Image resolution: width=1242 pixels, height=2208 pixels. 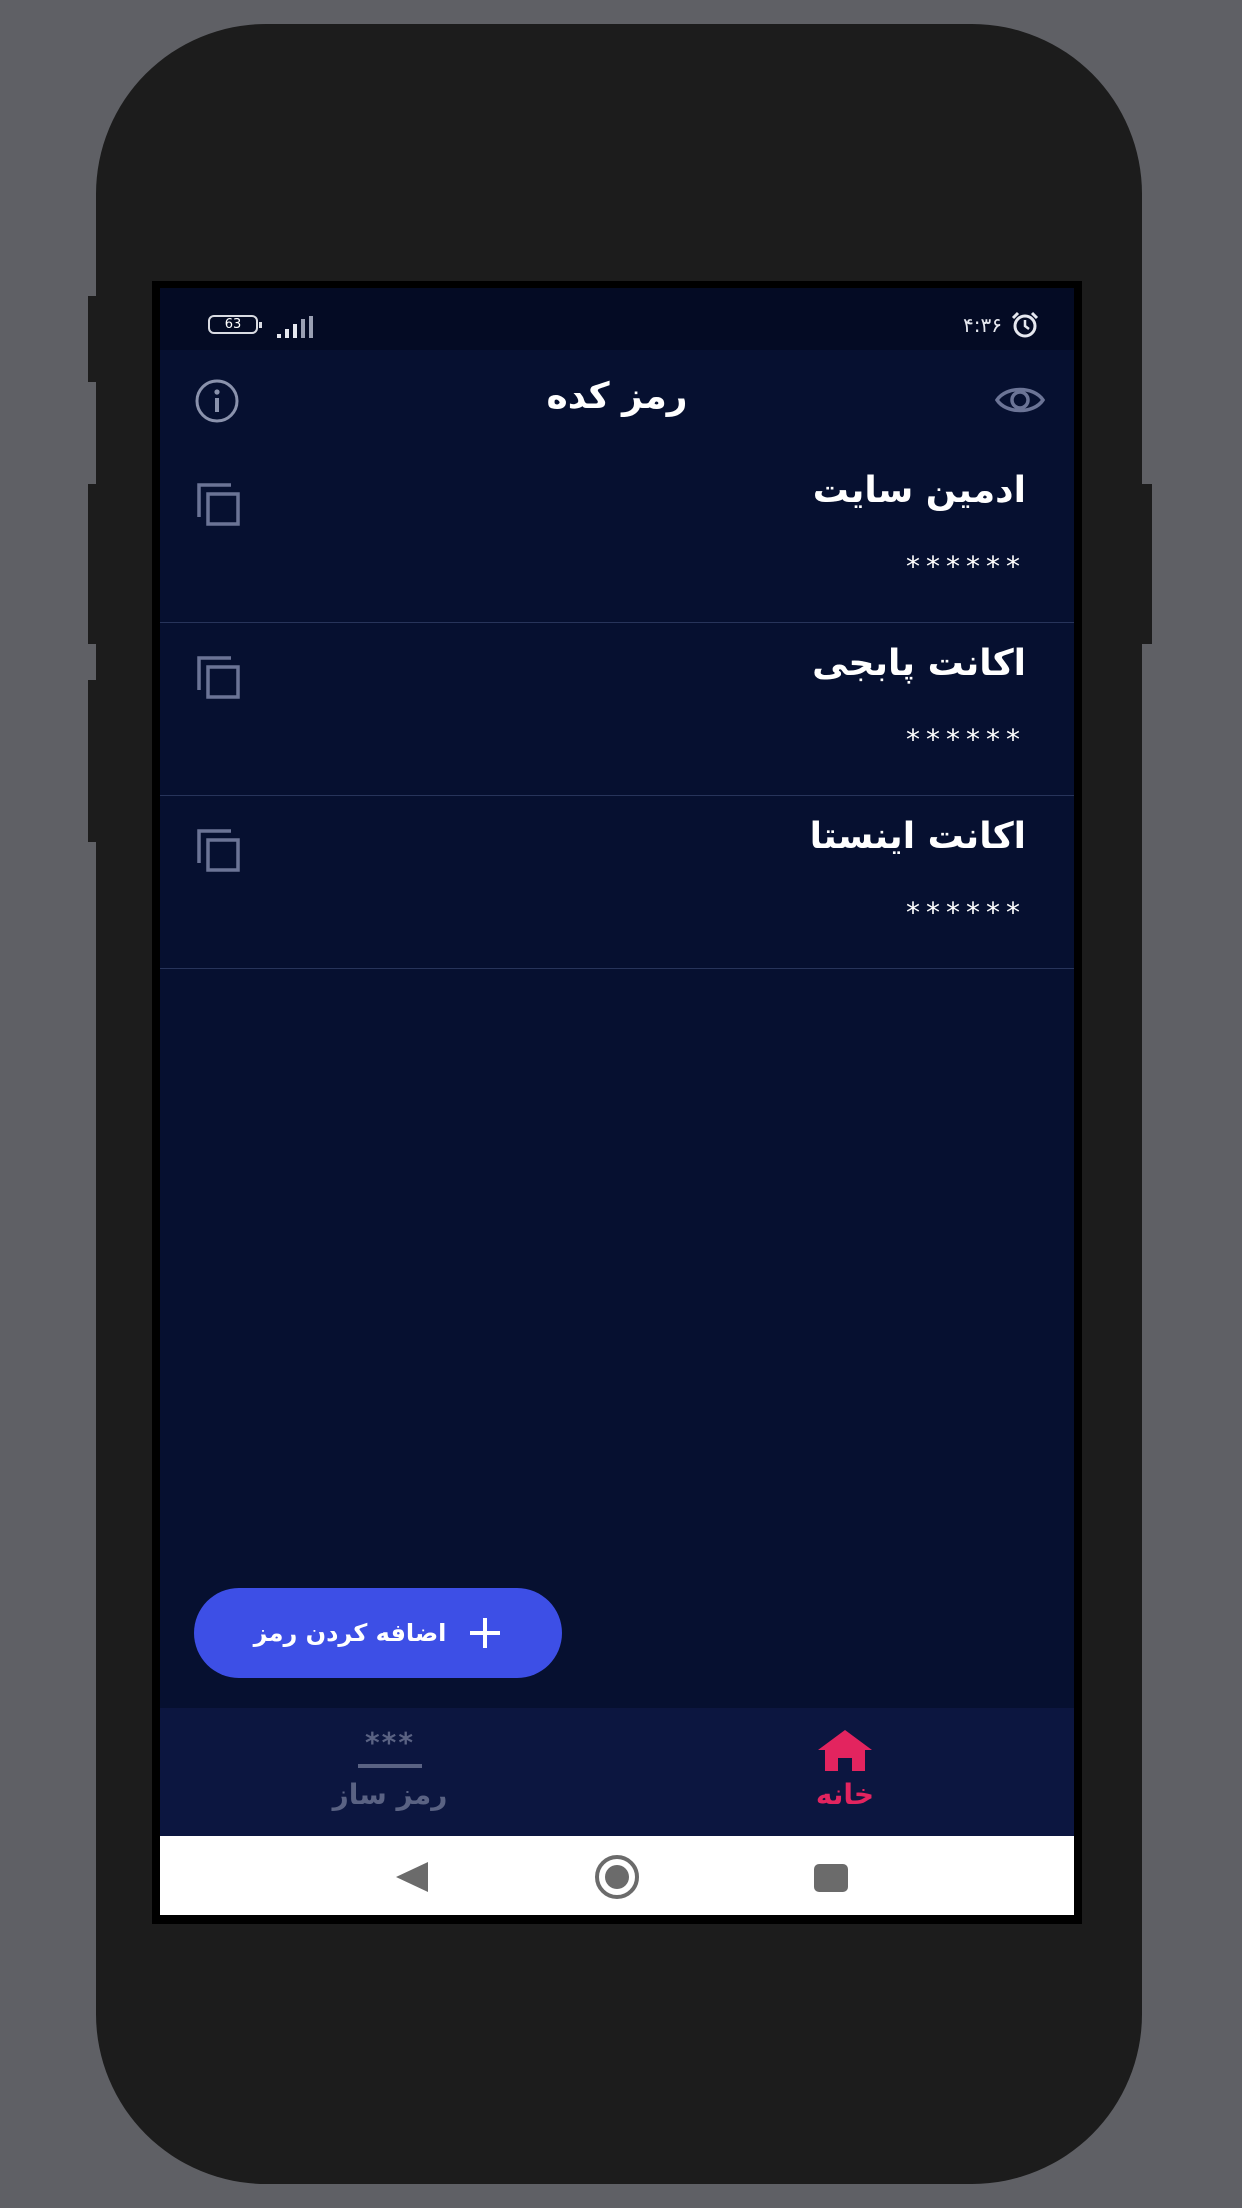 I want to click on recent-apps-icon, so click(x=831, y=1878).